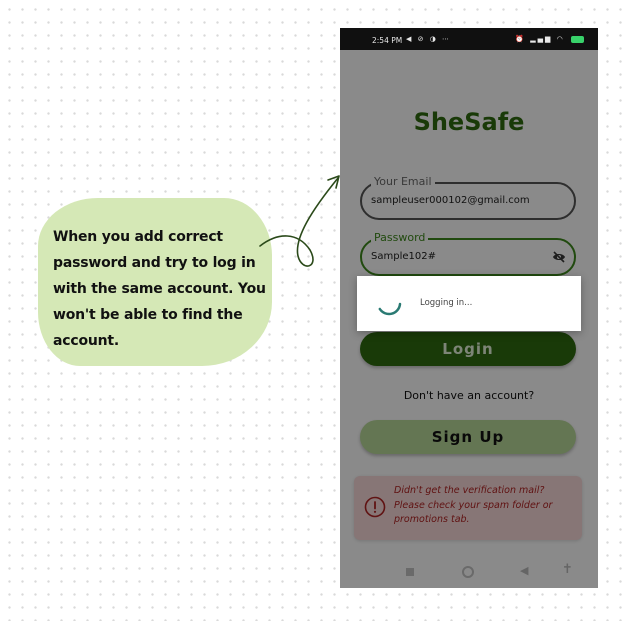 The width and height of the screenshot is (629, 621). What do you see at coordinates (560, 39) in the screenshot?
I see `wifi-icon: ◠` at bounding box center [560, 39].